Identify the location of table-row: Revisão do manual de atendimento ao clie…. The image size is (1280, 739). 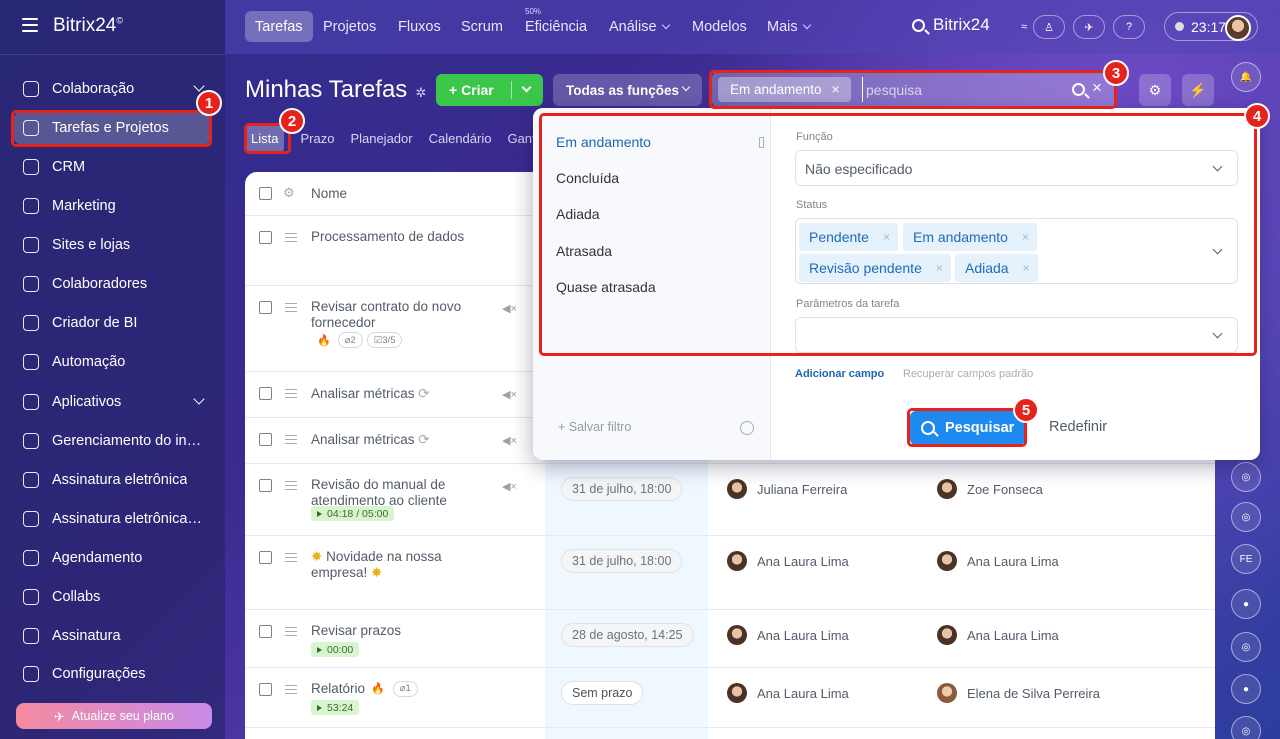
(730, 500).